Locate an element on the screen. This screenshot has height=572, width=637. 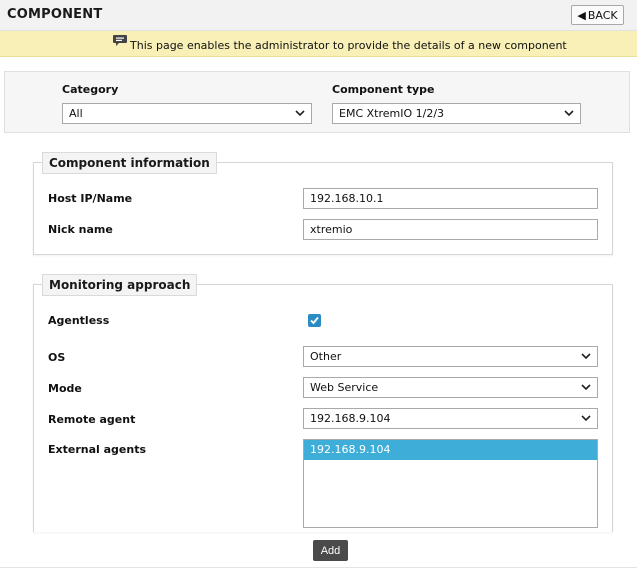
page-title: COMPONENT is located at coordinates (55, 14).